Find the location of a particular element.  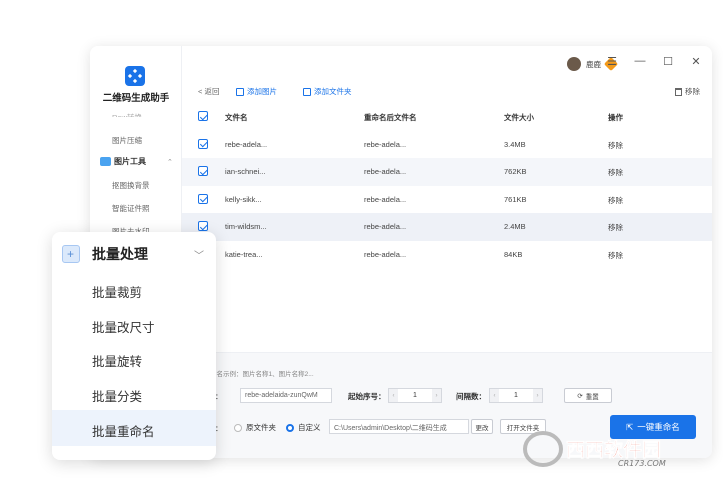

radio-original-label: 原文件夹 is located at coordinates (261, 427).